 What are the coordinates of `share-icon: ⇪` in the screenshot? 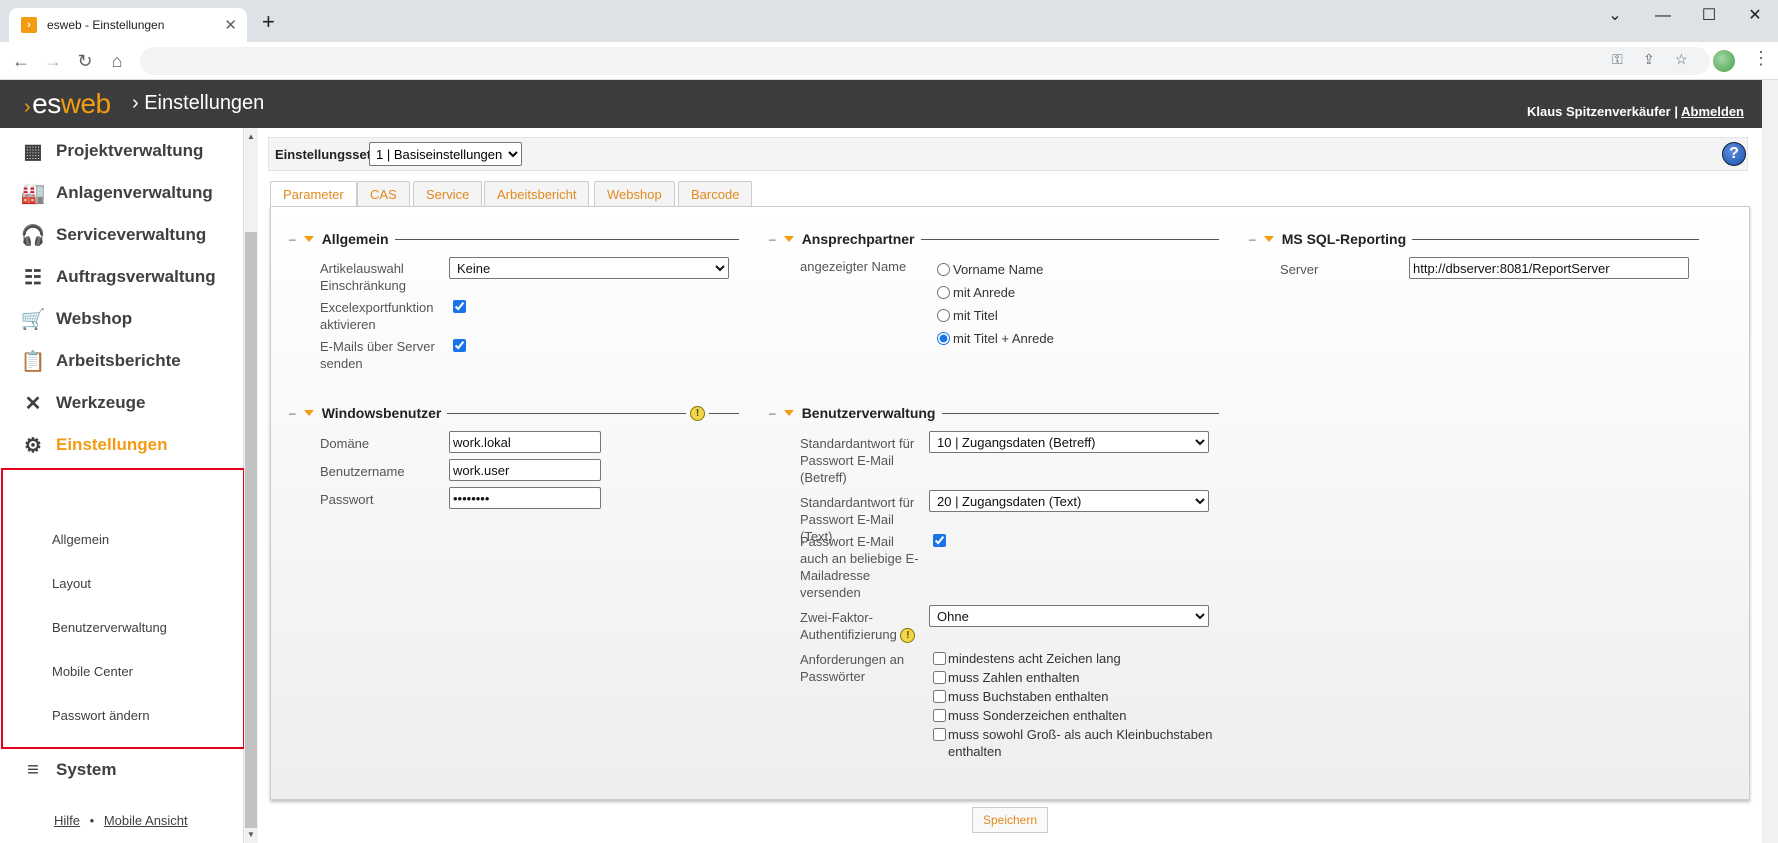 It's located at (1649, 59).